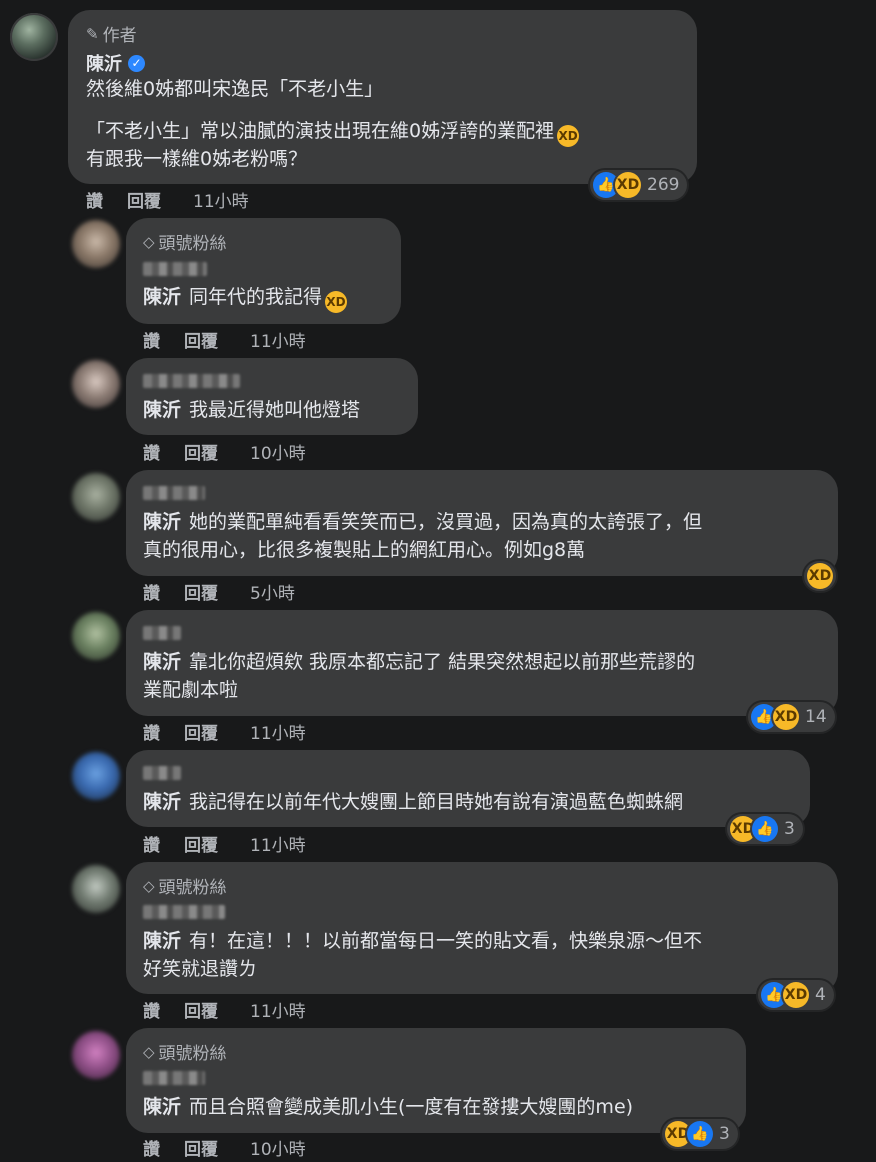  I want to click on rofl-emoji-icon: XD, so click(568, 136).